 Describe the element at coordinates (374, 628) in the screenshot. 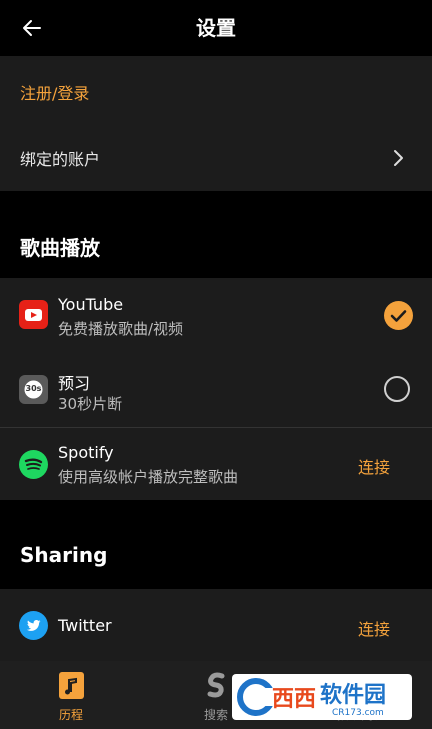

I see `connect-twitter-button: 连接` at that location.